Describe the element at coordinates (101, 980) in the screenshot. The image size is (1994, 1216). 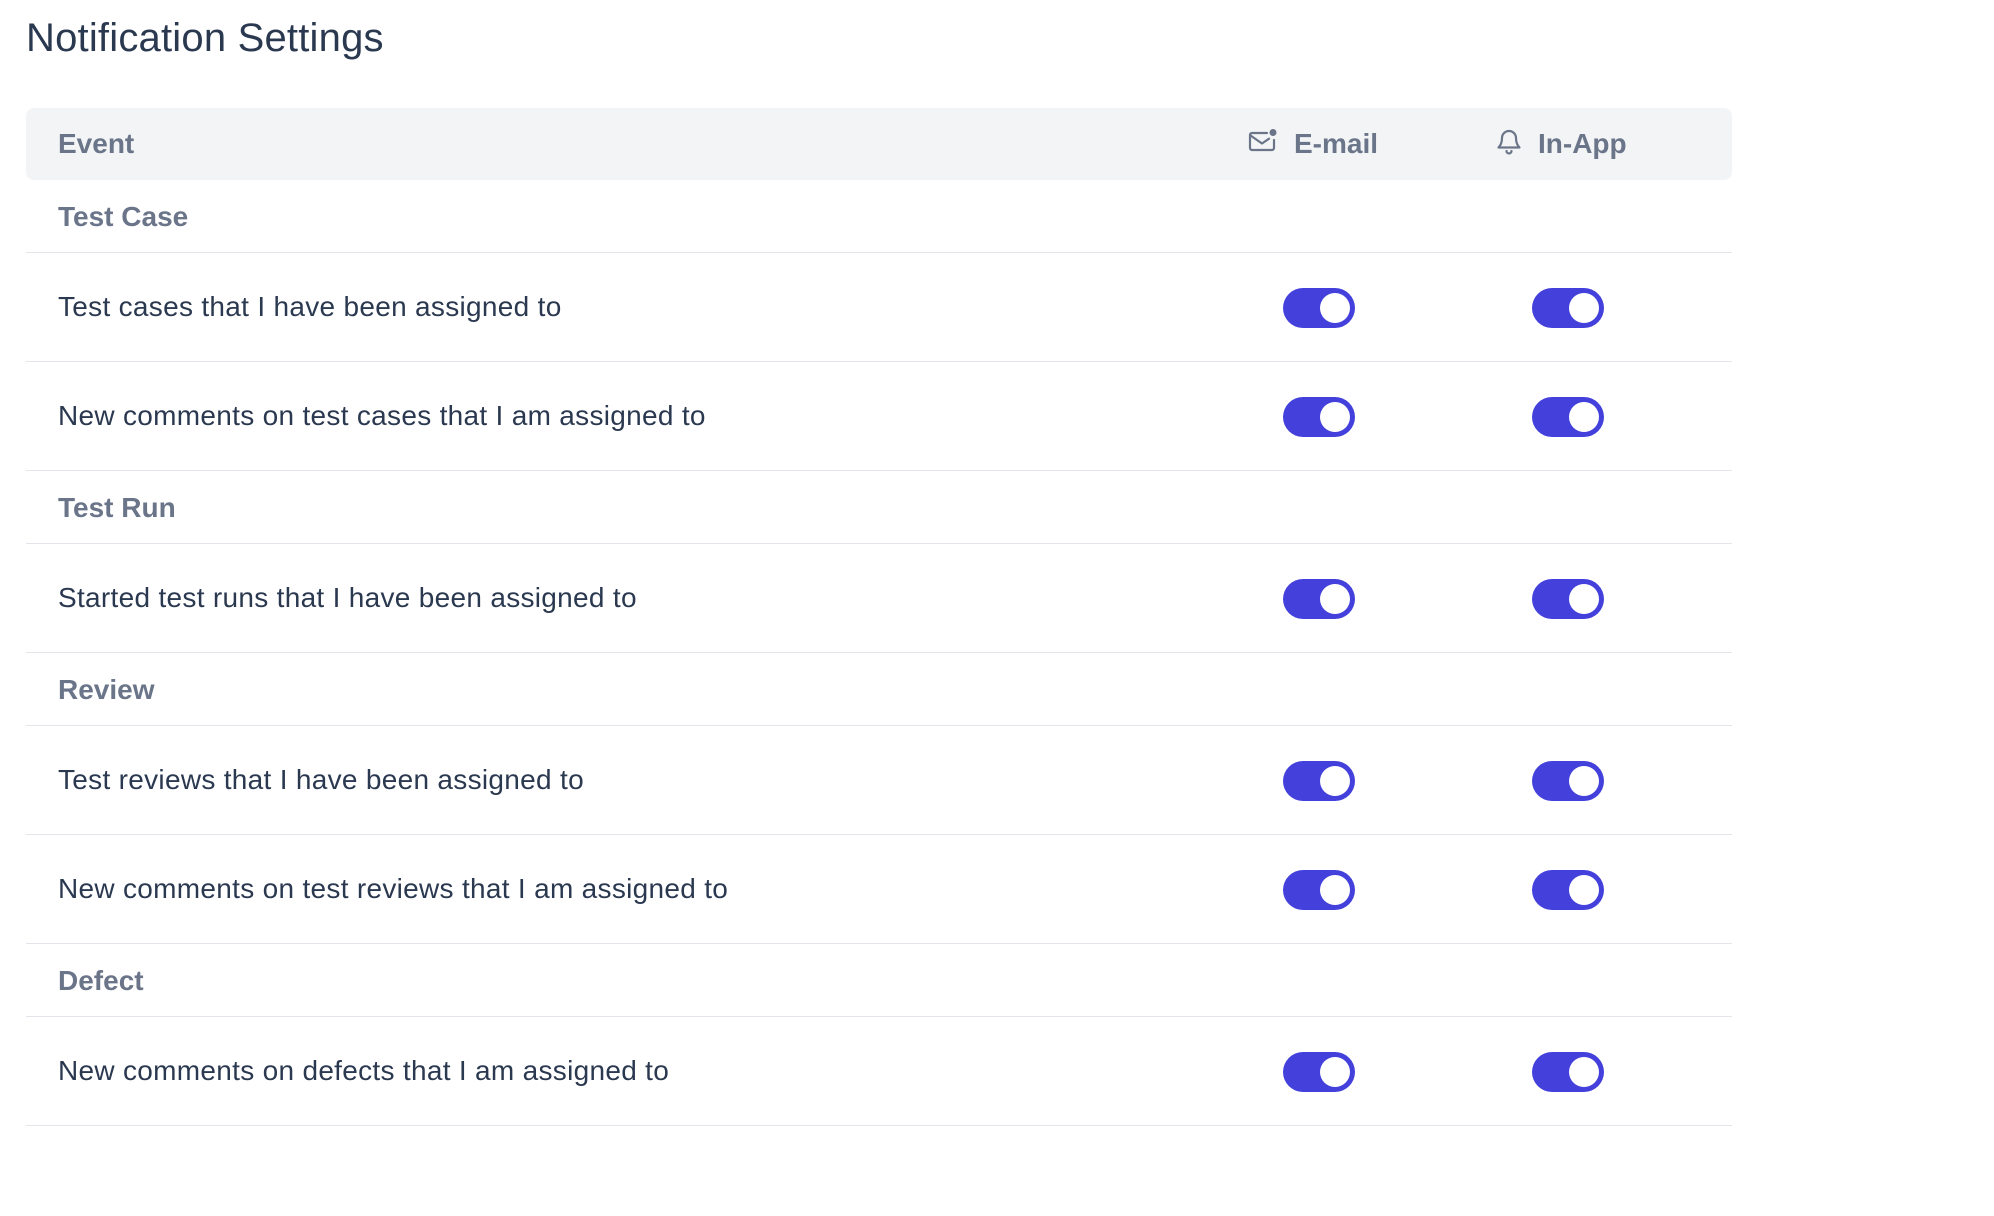
I see `group-label: Defect` at that location.